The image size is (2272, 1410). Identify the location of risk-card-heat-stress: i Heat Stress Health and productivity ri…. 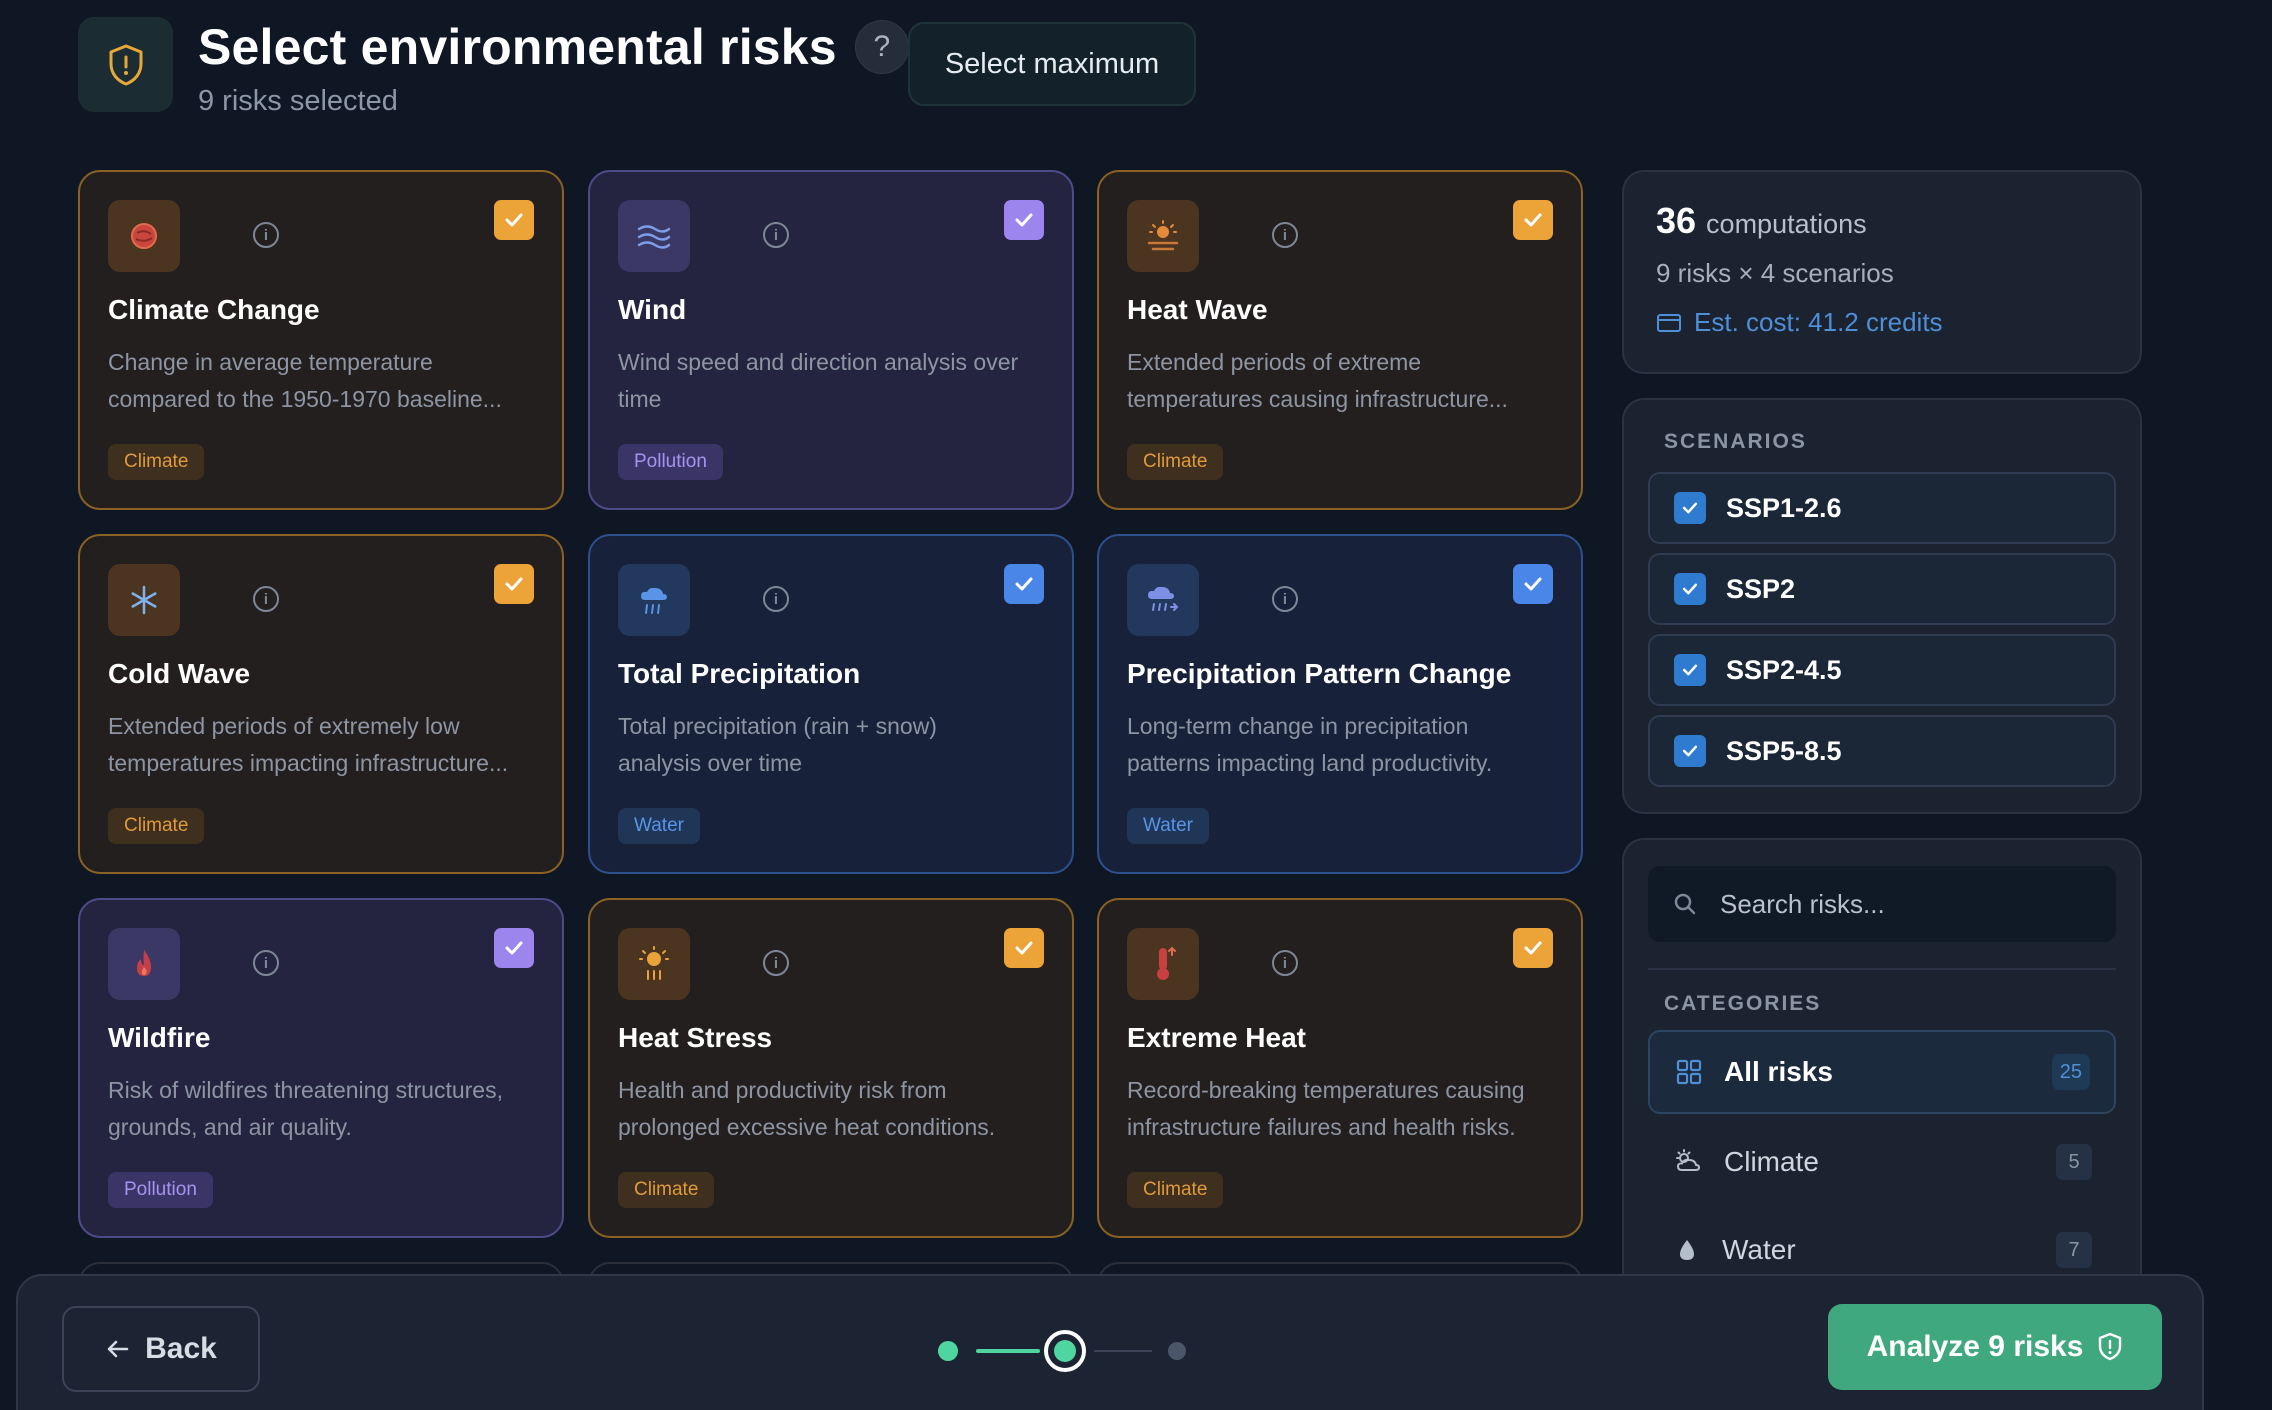
(831, 1068).